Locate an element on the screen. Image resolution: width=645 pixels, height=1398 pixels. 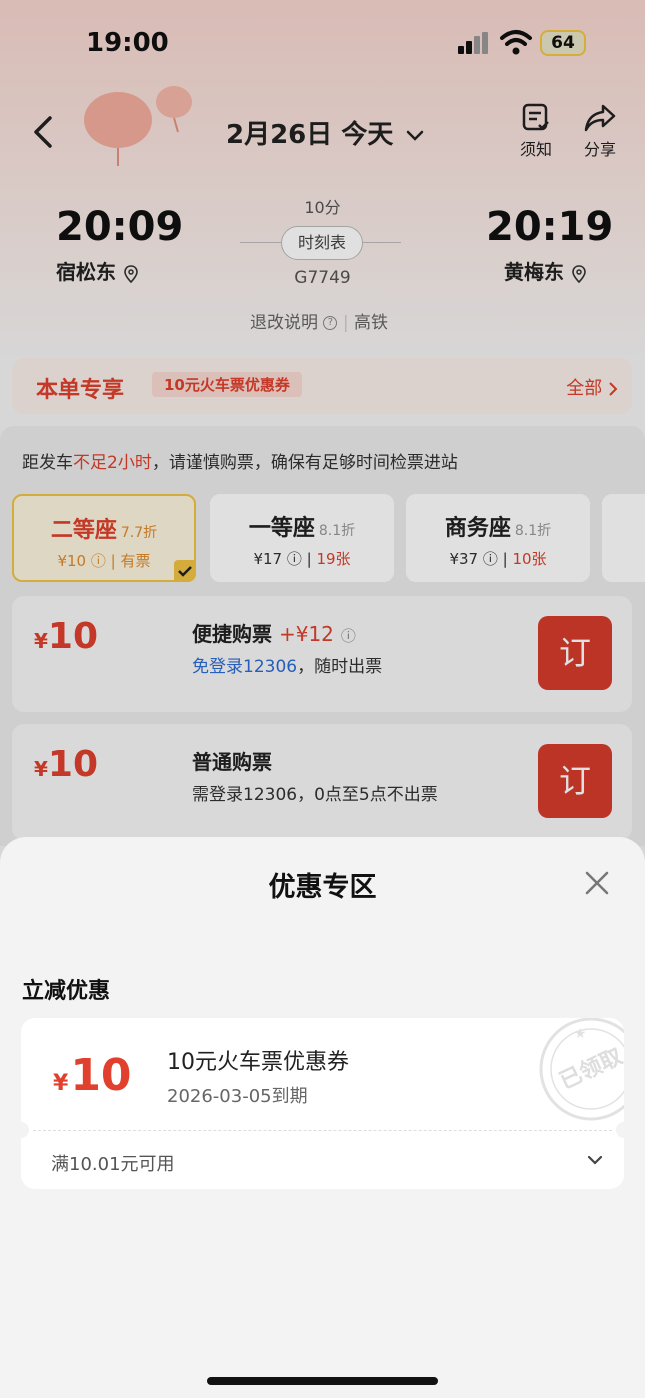
coupon-expiry: 2026-03-05到期 is located at coordinates (237, 1096).